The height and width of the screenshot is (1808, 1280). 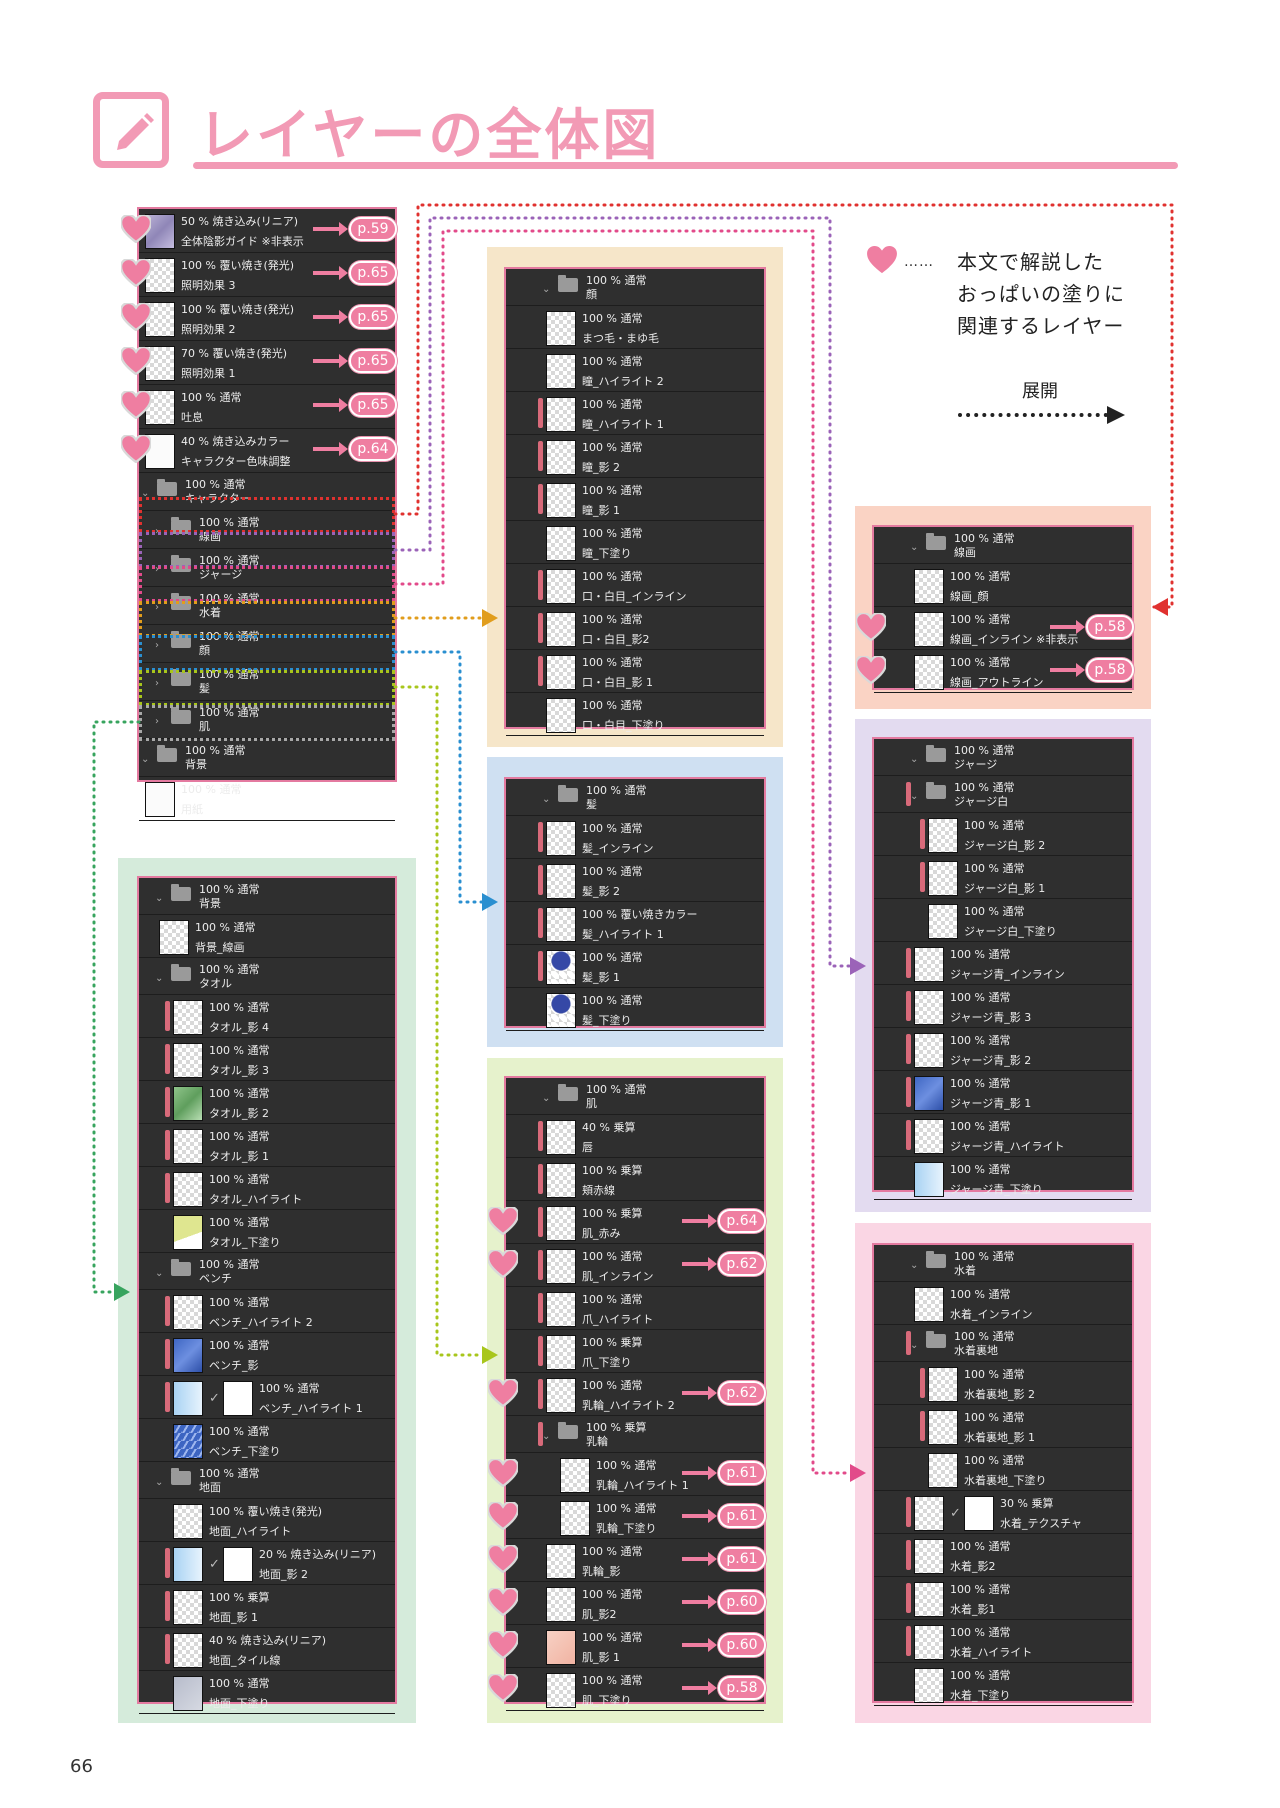 I want to click on arrowhead-senga, so click(x=1160, y=607).